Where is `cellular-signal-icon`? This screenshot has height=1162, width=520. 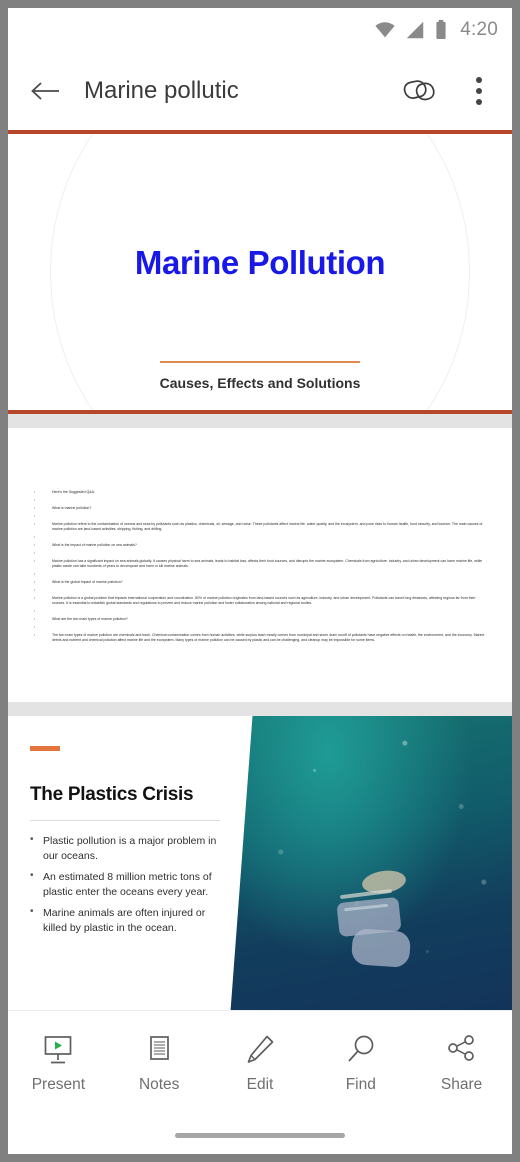 cellular-signal-icon is located at coordinates (415, 30).